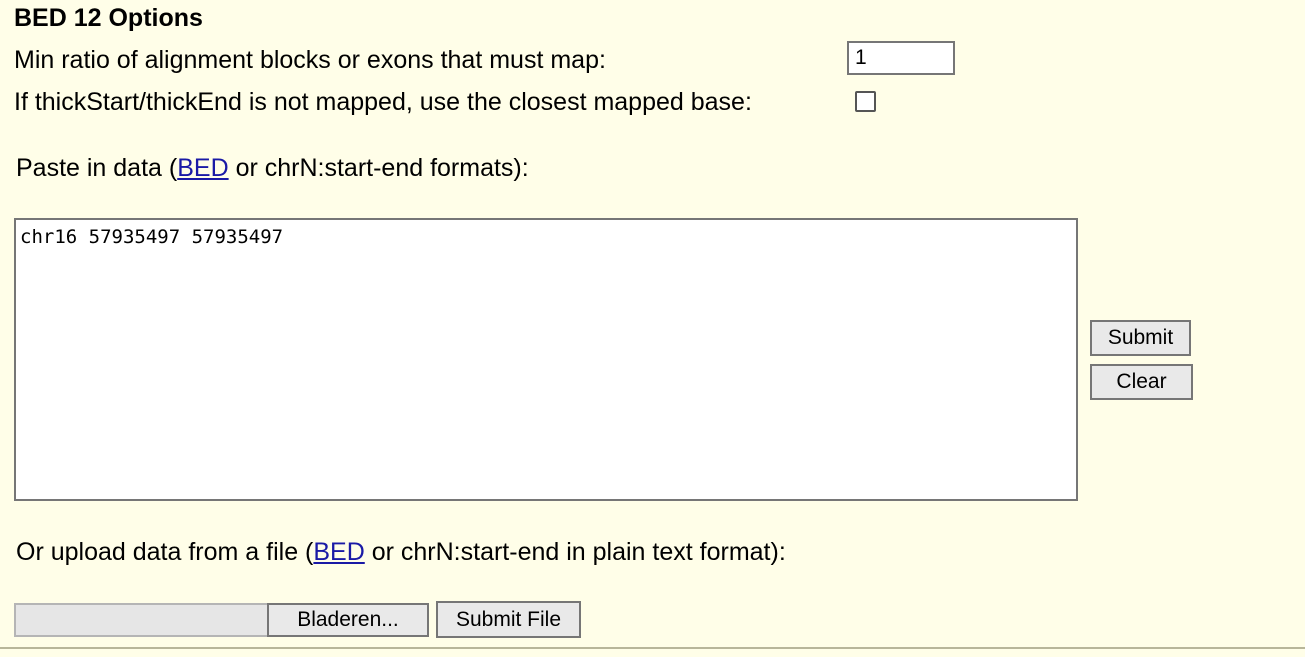 The height and width of the screenshot is (657, 1305). I want to click on file-path-field, so click(141, 620).